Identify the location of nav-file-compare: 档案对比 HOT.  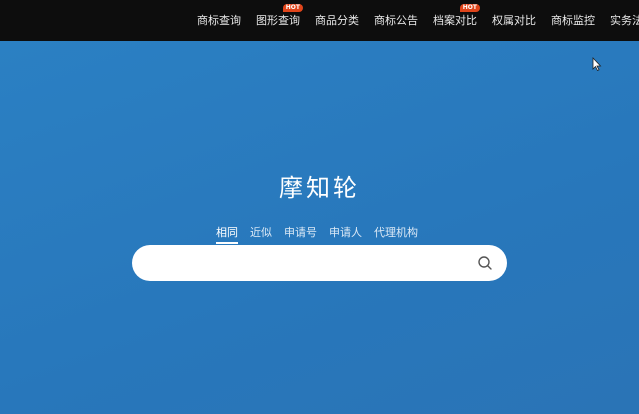
(456, 20).